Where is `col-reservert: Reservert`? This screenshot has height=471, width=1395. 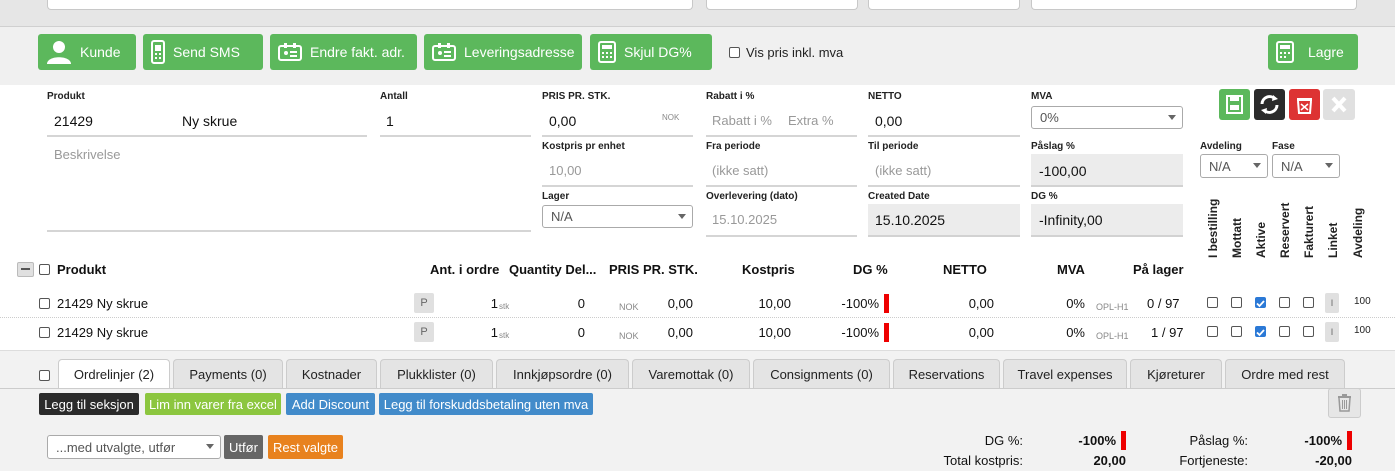
col-reservert: Reservert is located at coordinates (1285, 230).